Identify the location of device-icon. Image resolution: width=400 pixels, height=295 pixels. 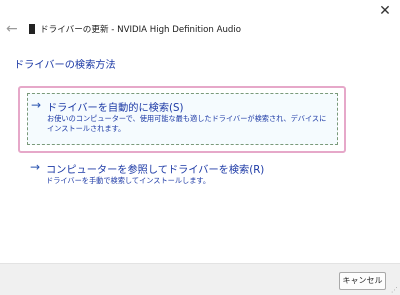
(32, 29).